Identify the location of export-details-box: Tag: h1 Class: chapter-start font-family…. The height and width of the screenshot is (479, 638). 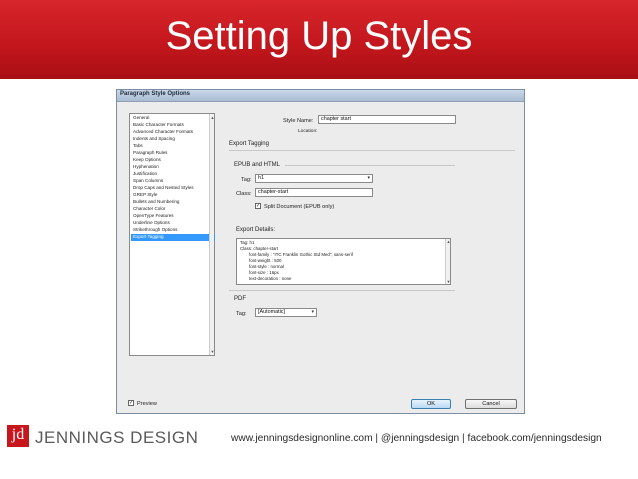
(343, 261).